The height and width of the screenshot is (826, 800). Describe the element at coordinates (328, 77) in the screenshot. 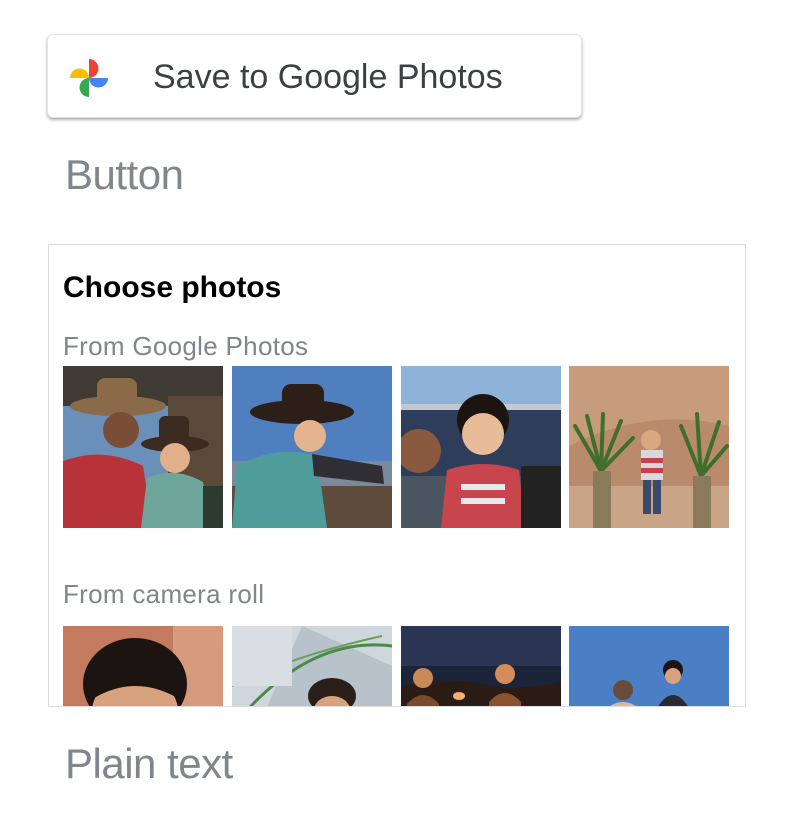

I see `save-button-label: Save to Google Photos` at that location.